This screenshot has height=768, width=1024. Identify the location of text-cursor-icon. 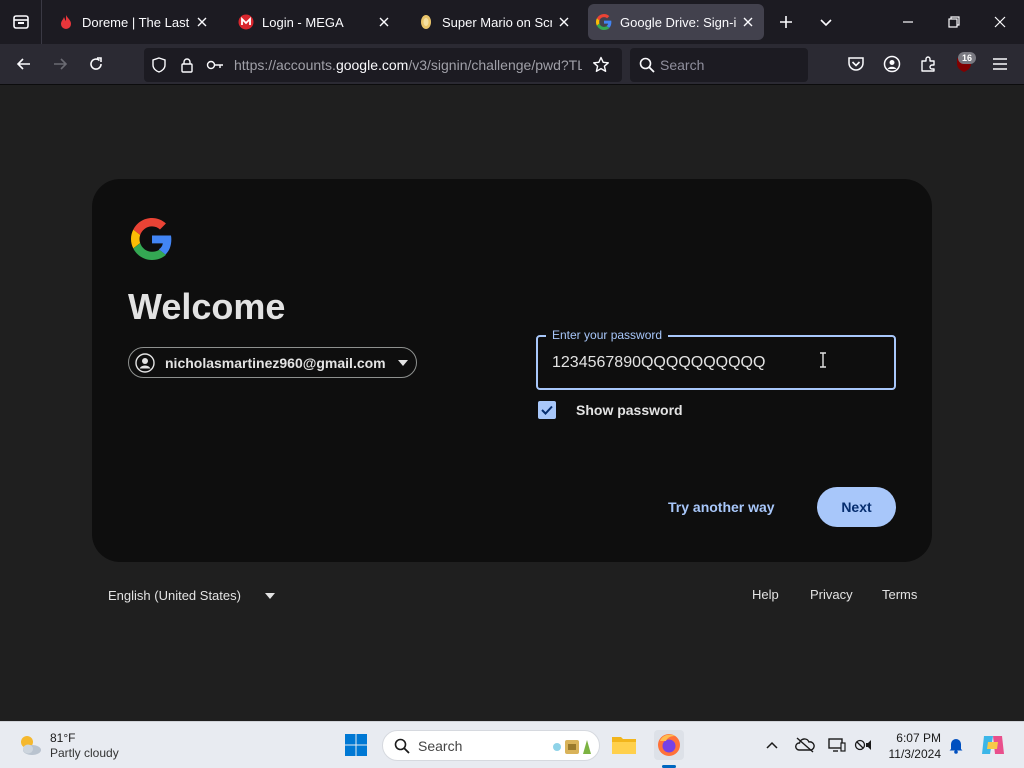
(823, 360).